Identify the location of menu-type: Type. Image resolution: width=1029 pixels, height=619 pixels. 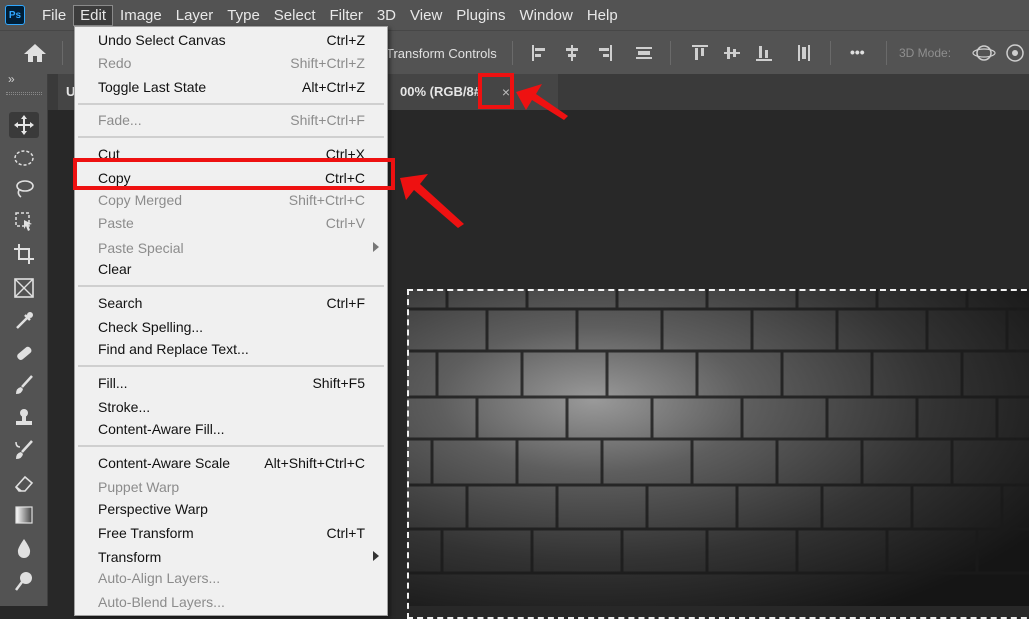
(243, 15).